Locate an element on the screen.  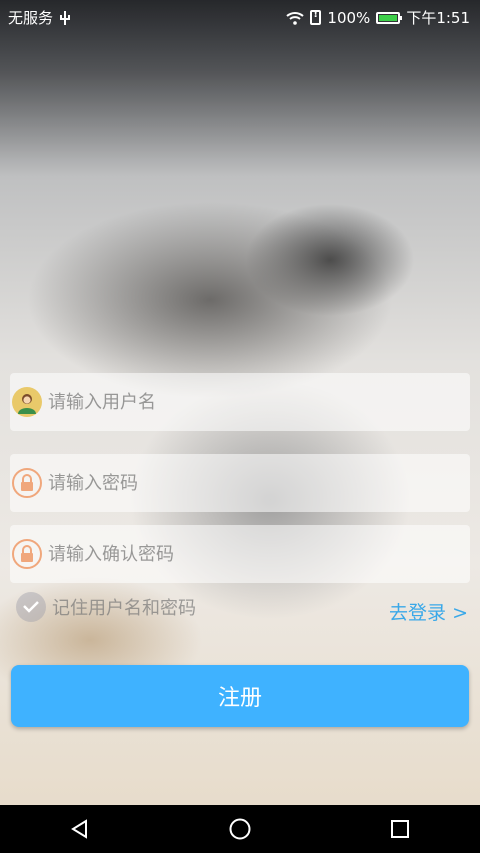
navigation-bar is located at coordinates (240, 829).